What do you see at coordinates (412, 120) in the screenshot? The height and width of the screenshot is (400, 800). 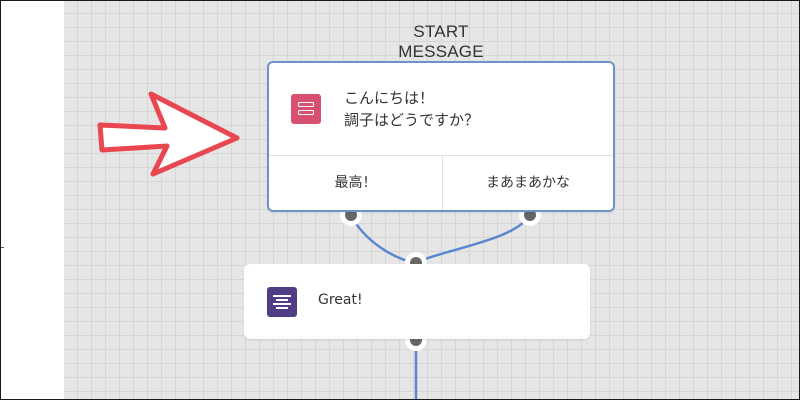 I see `message-line-2: 調子はどうですか？` at bounding box center [412, 120].